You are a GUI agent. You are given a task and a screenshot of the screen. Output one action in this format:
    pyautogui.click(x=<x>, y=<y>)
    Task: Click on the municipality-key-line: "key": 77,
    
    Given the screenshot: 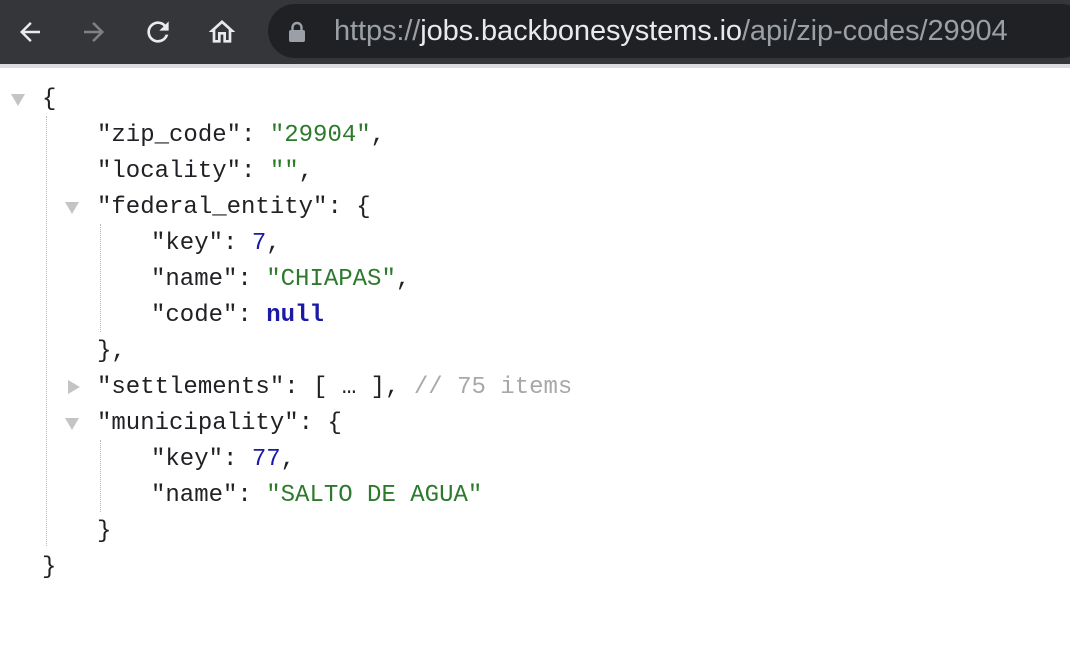 What is the action you would take?
    pyautogui.click(x=223, y=459)
    